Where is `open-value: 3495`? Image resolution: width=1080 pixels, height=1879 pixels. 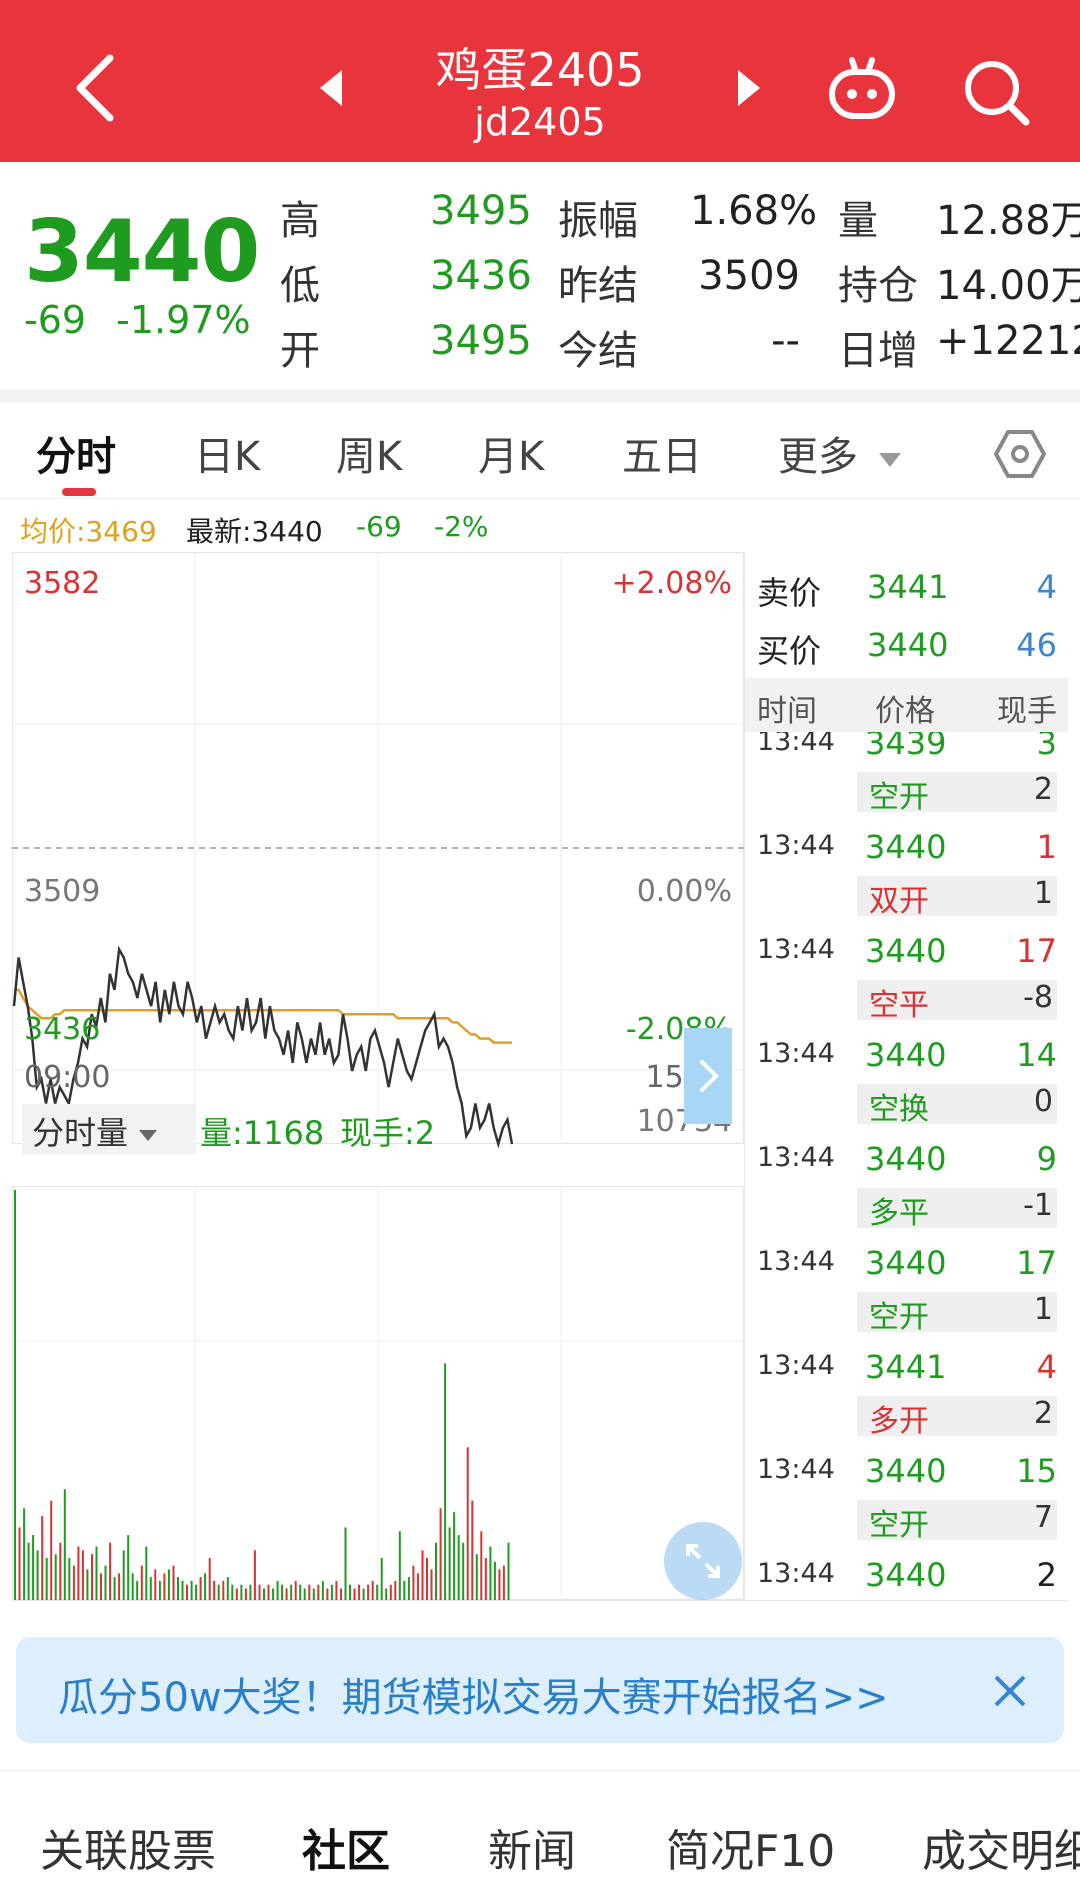
open-value: 3495 is located at coordinates (481, 341).